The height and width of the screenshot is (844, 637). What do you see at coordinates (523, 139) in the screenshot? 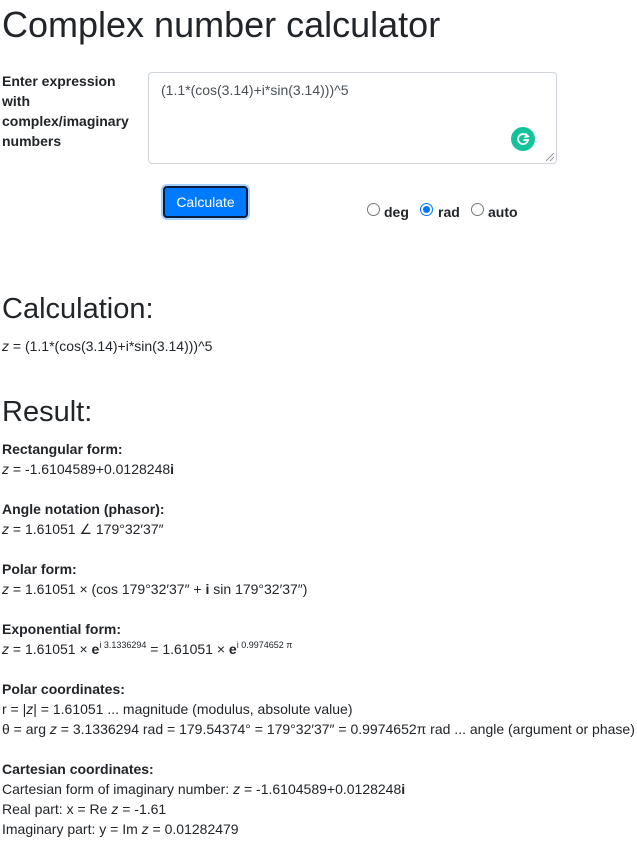
I see `grammarly-icon` at bounding box center [523, 139].